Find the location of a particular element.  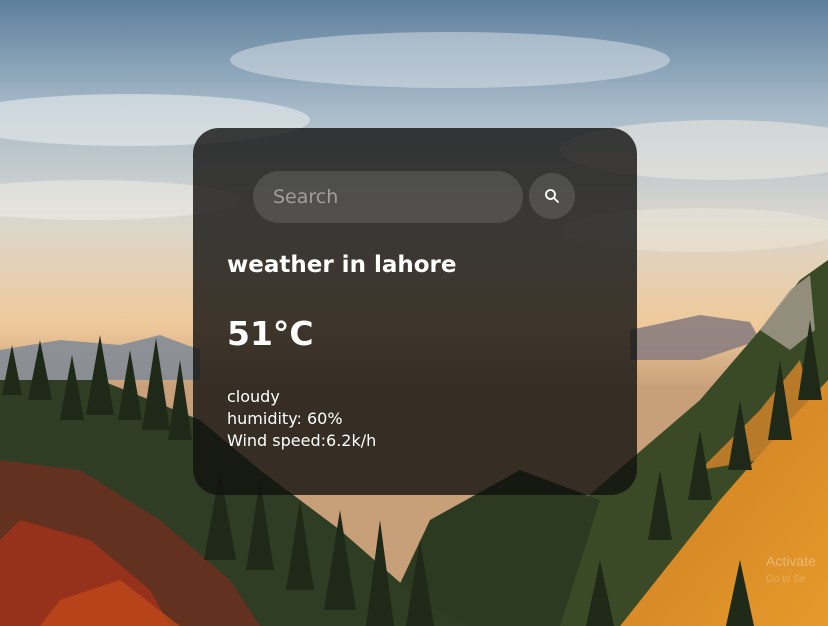

humidity: humidity: 60% is located at coordinates (285, 418).